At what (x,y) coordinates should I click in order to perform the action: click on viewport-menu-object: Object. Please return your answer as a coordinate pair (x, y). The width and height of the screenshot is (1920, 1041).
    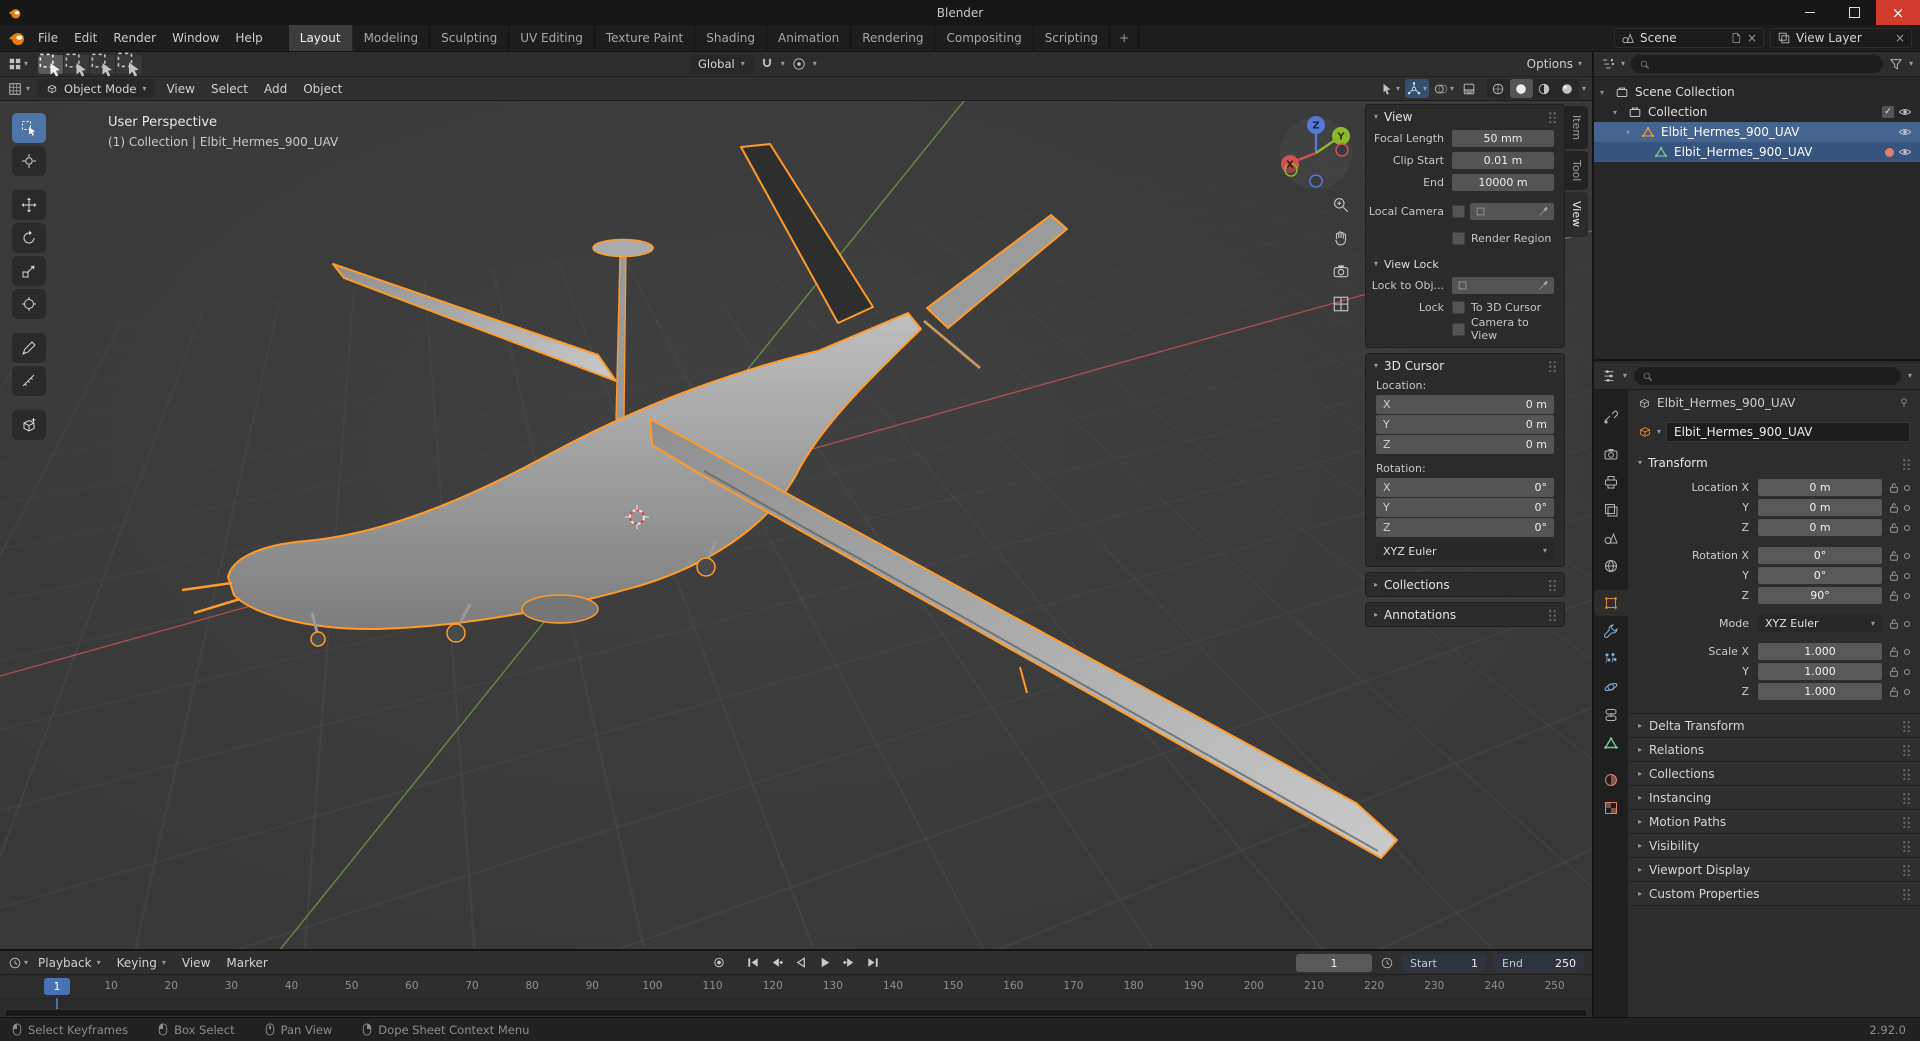
    Looking at the image, I should click on (322, 88).